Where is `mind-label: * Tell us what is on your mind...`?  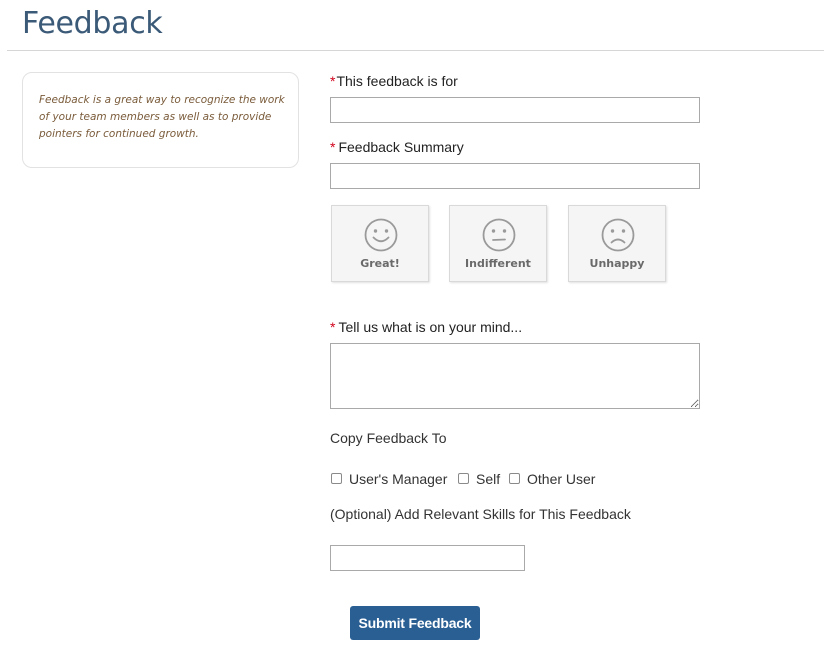
mind-label: * Tell us what is on your mind... is located at coordinates (426, 327).